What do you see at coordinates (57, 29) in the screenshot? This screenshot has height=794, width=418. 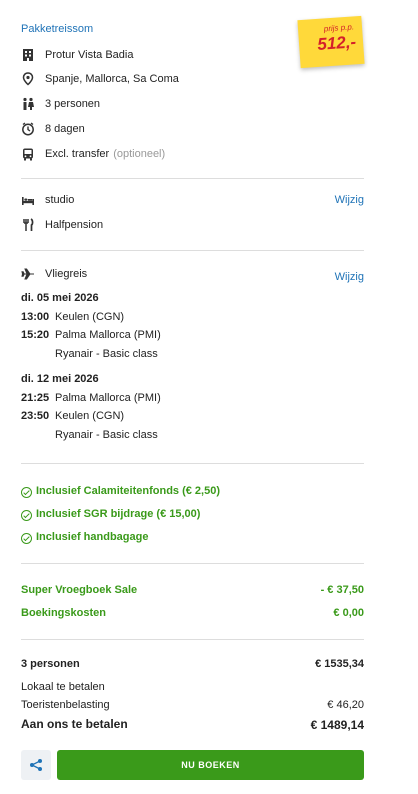 I see `package-title: Pakketreissom` at bounding box center [57, 29].